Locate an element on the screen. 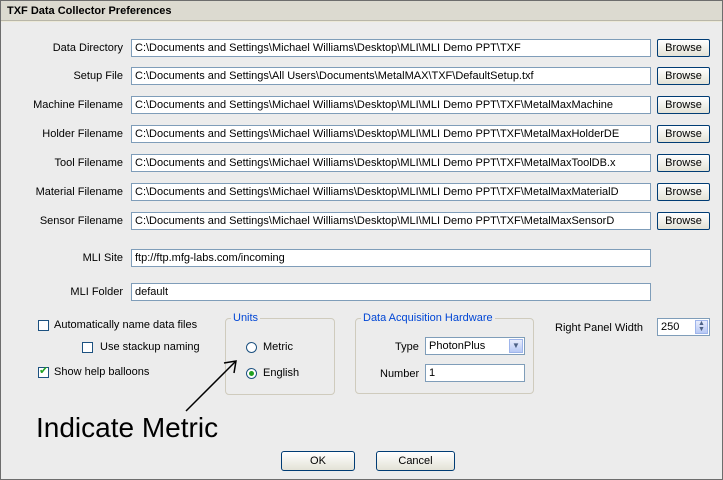  metric-radio is located at coordinates (251, 347).